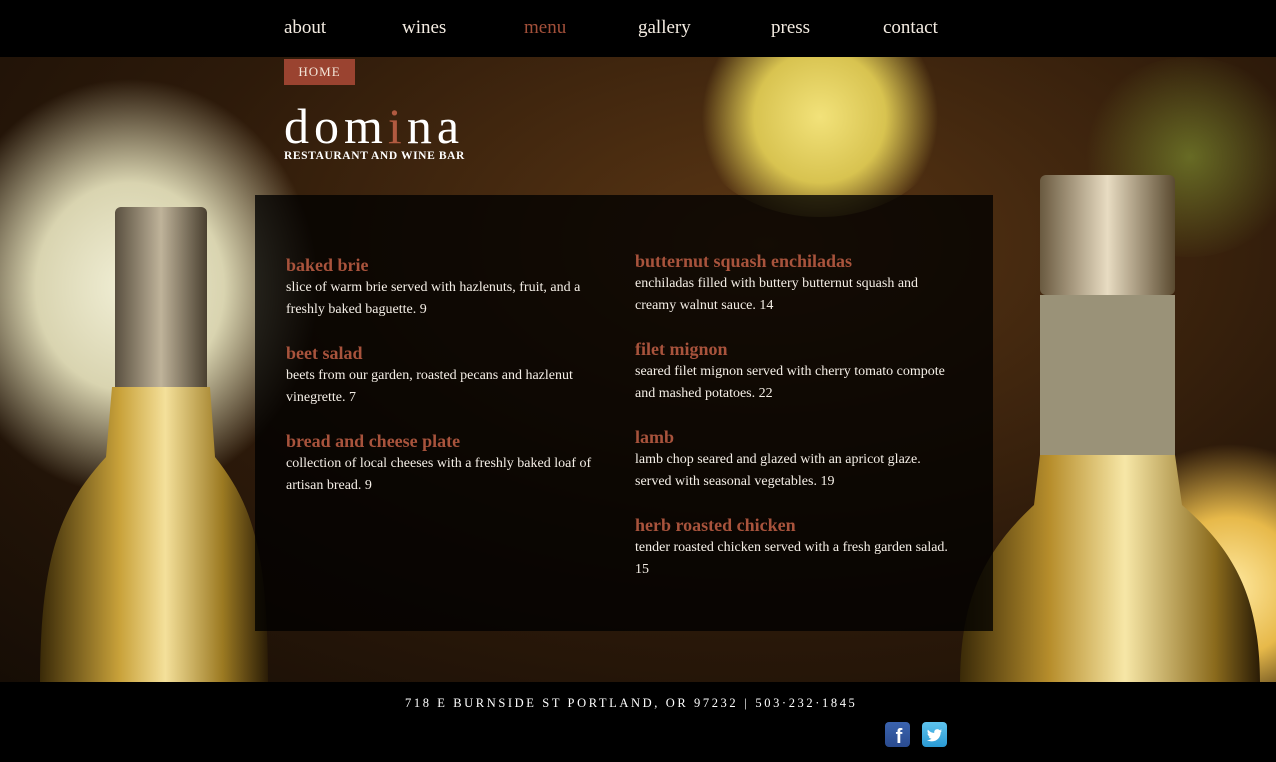 The height and width of the screenshot is (762, 1276). I want to click on home-button: HOME, so click(319, 72).